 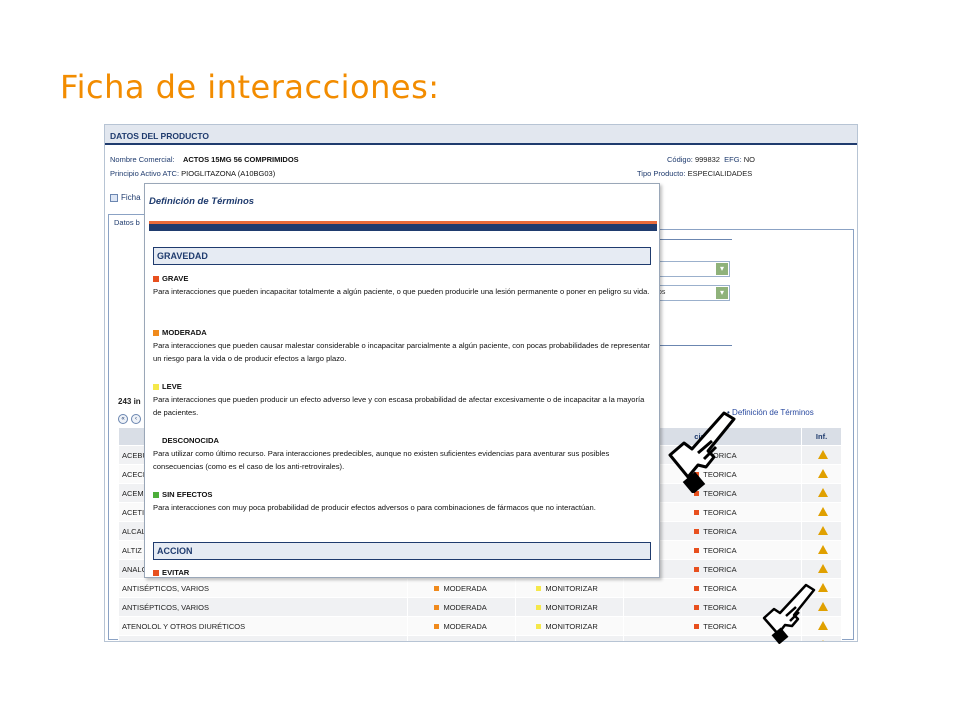 What do you see at coordinates (402, 256) in the screenshot?
I see `gravedad-header: GRAVEDAD` at bounding box center [402, 256].